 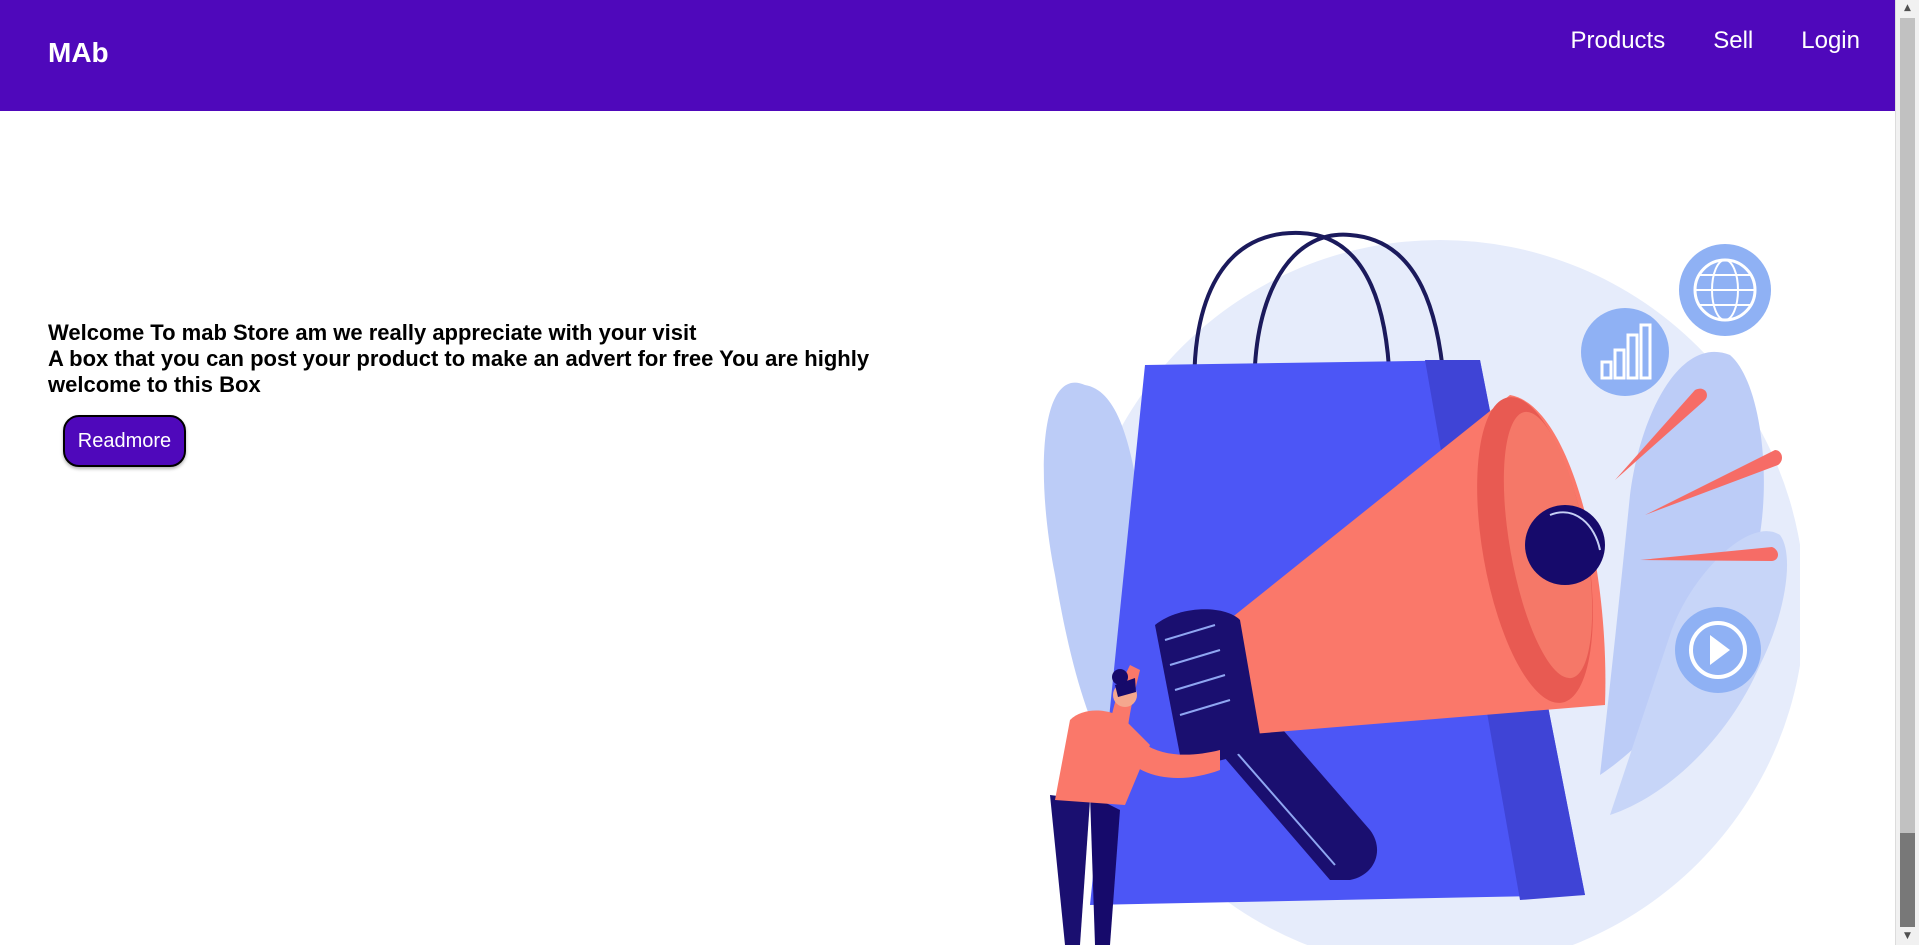 What do you see at coordinates (1625, 352) in the screenshot?
I see `bar-chart-icon` at bounding box center [1625, 352].